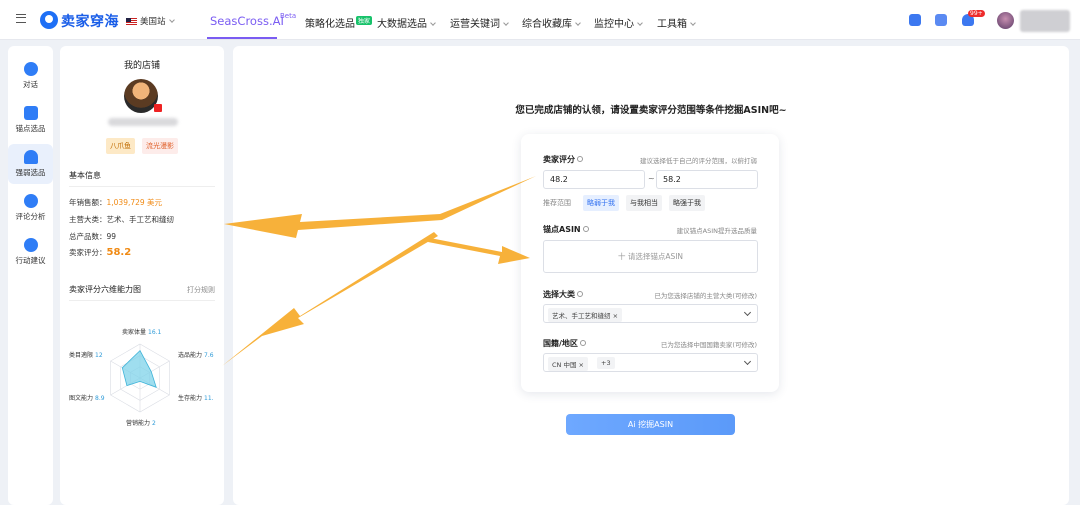 The height and width of the screenshot is (505, 1080). I want to click on seller-score: 卖家评分：58.2, so click(100, 252).